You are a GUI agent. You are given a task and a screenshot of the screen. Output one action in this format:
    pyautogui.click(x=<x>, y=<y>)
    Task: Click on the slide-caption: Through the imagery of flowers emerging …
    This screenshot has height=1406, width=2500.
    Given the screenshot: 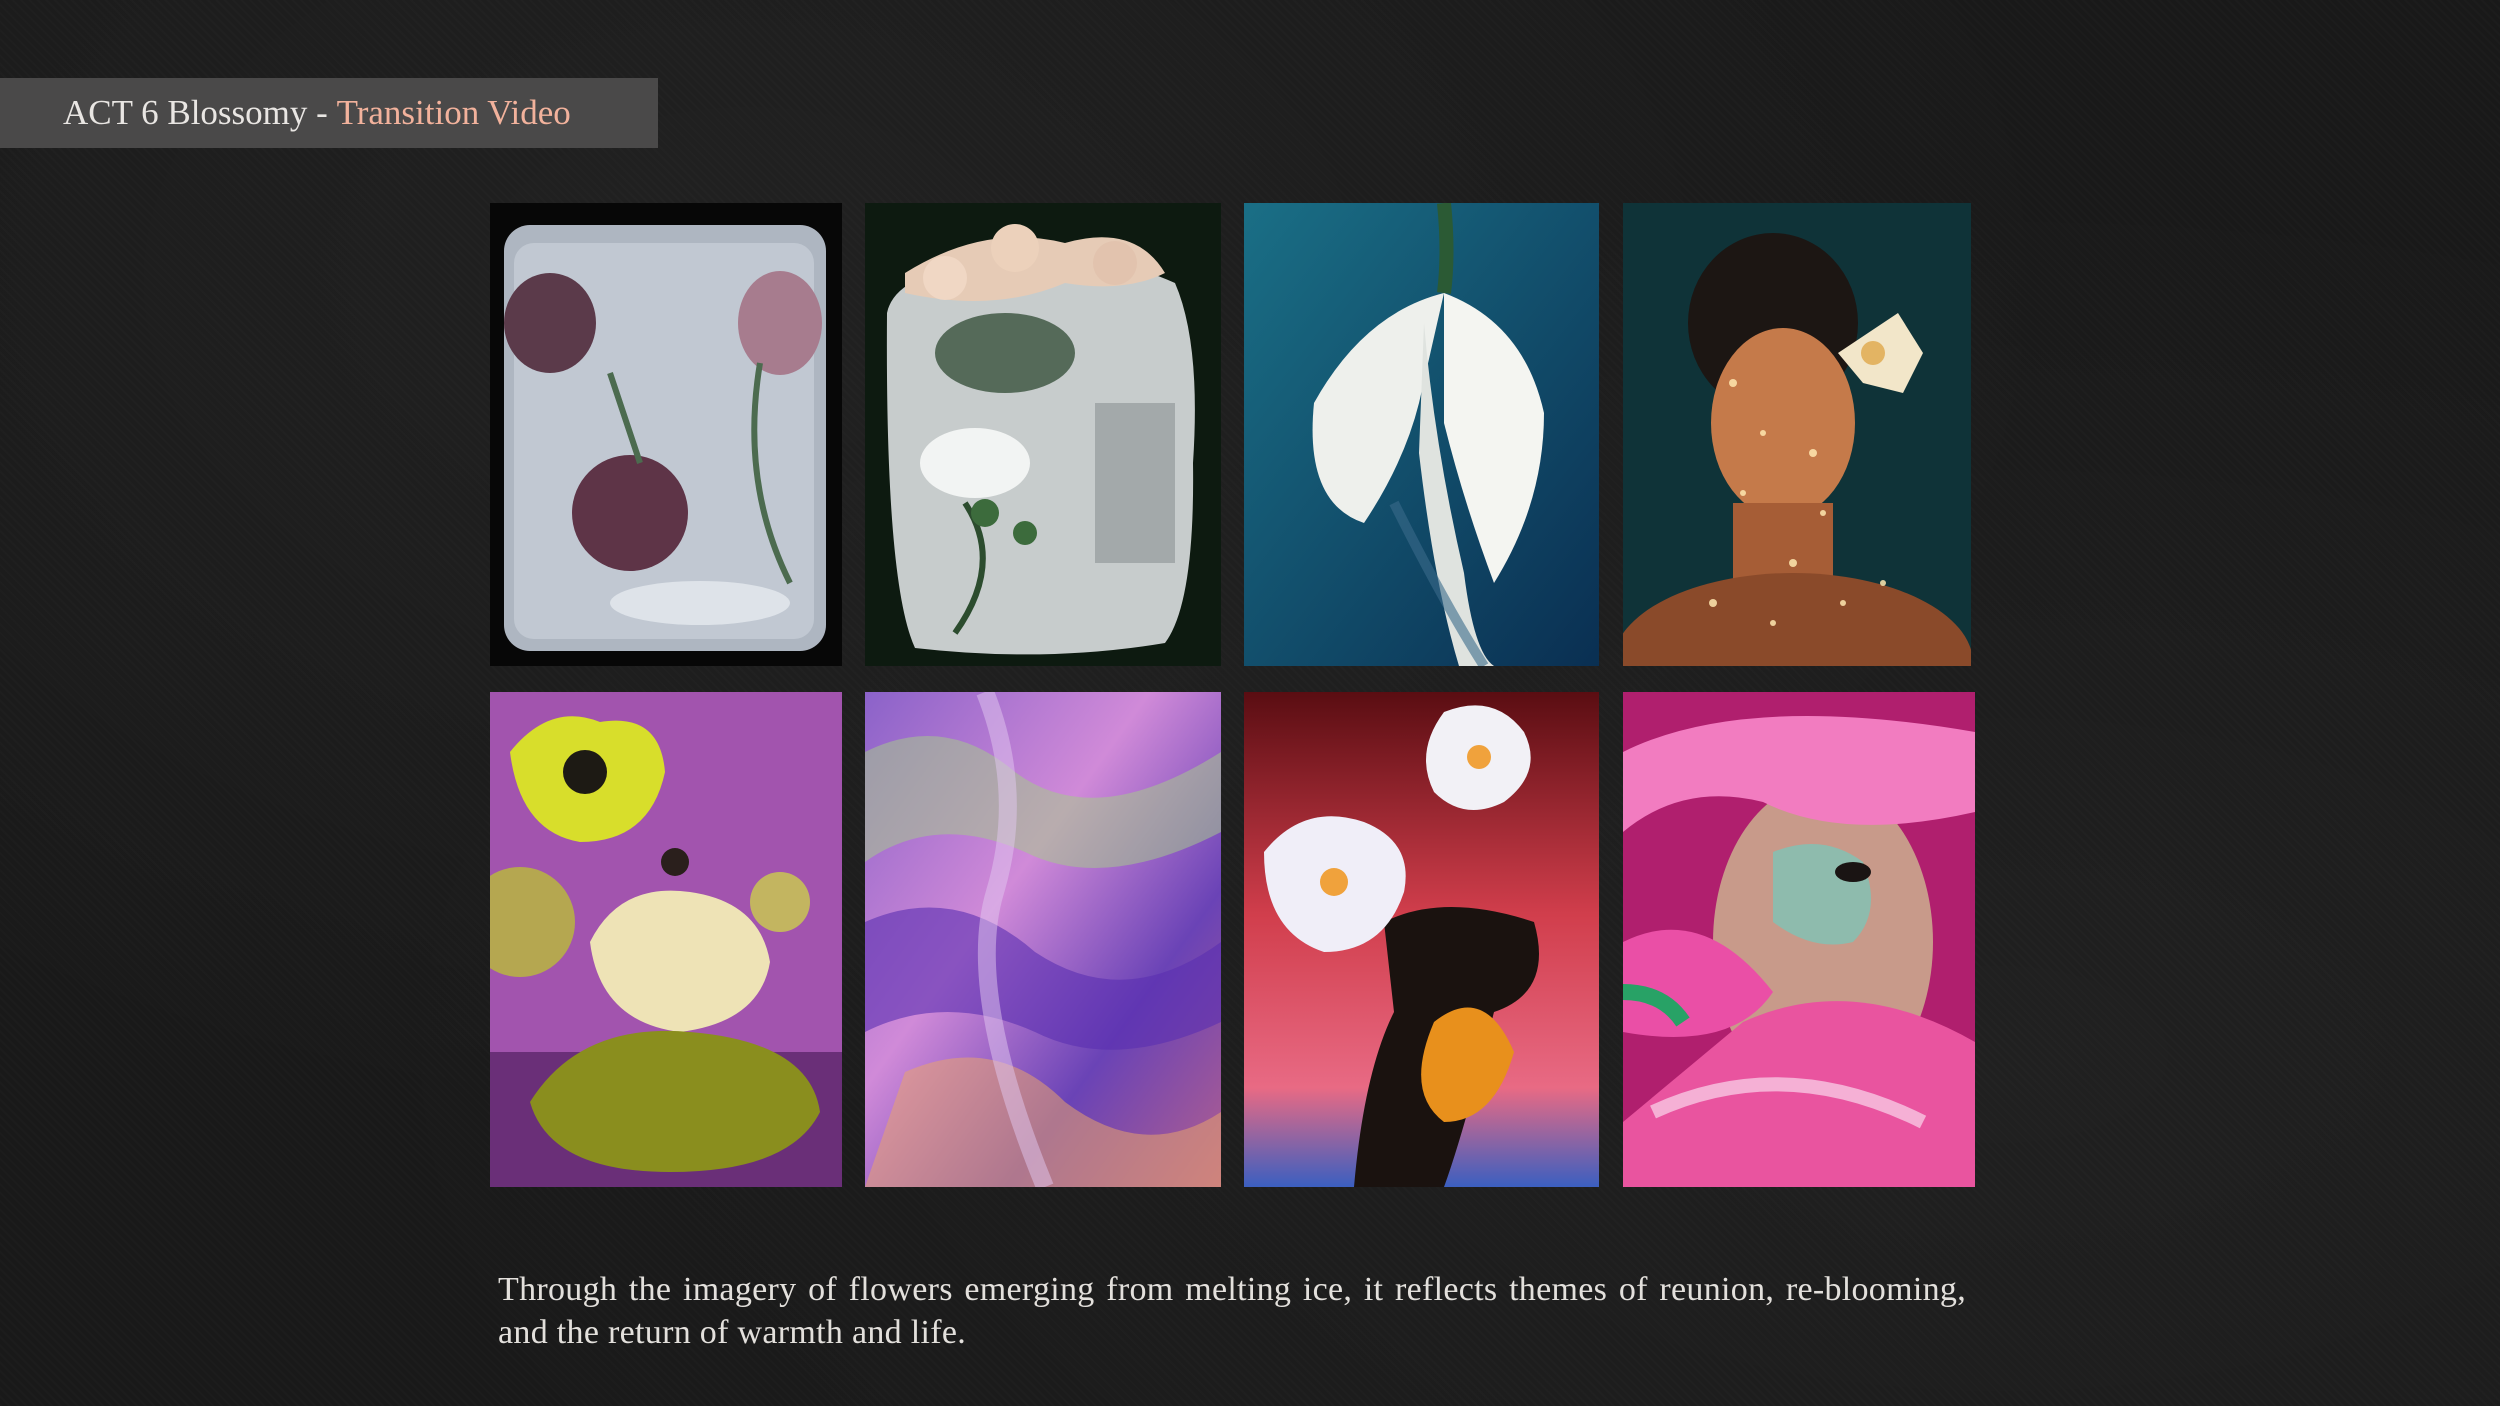 What is the action you would take?
    pyautogui.click(x=1232, y=1311)
    